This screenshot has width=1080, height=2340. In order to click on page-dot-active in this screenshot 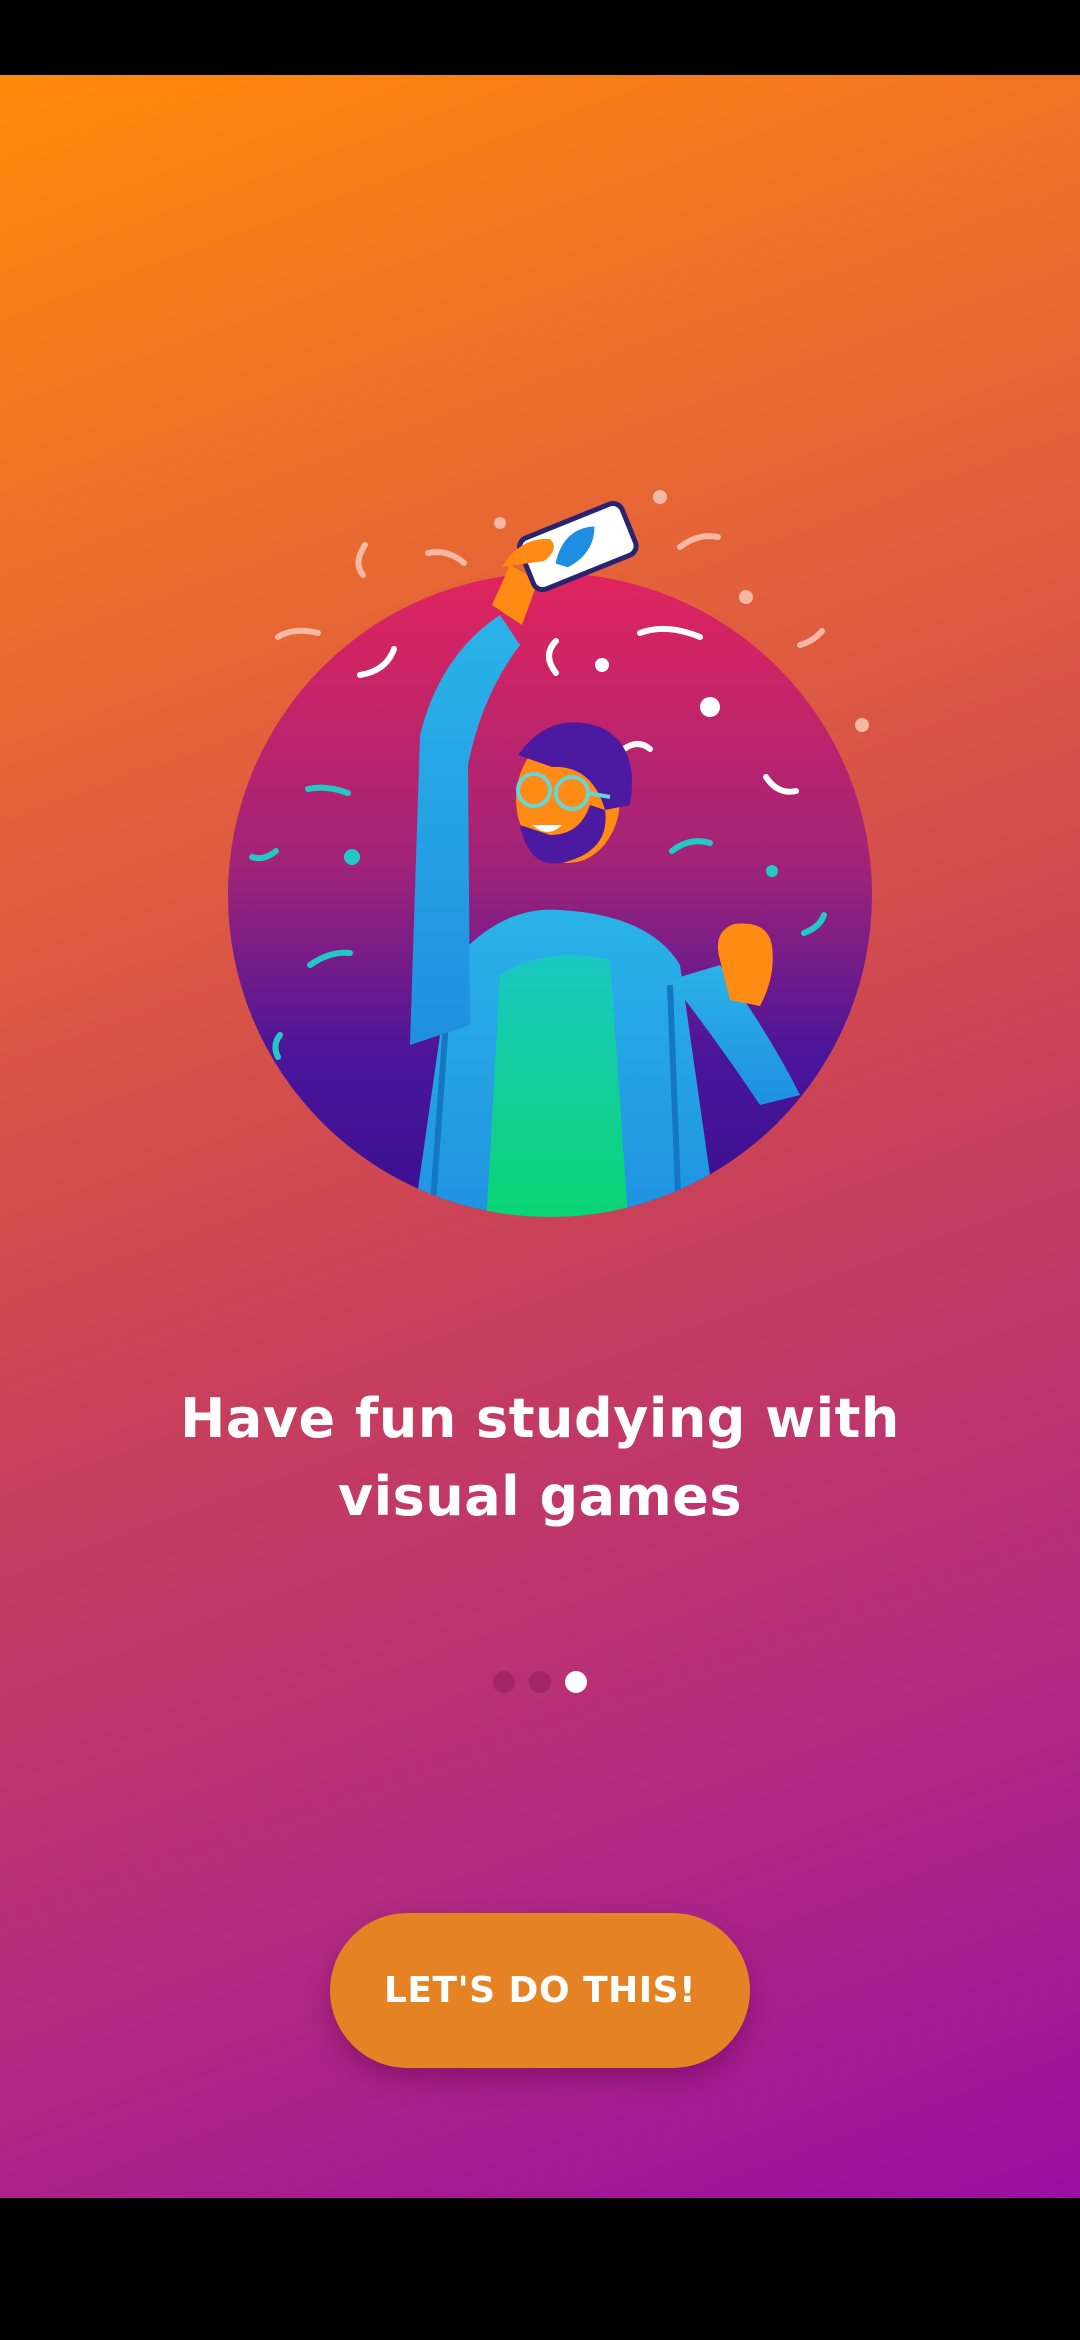, I will do `click(576, 1682)`.